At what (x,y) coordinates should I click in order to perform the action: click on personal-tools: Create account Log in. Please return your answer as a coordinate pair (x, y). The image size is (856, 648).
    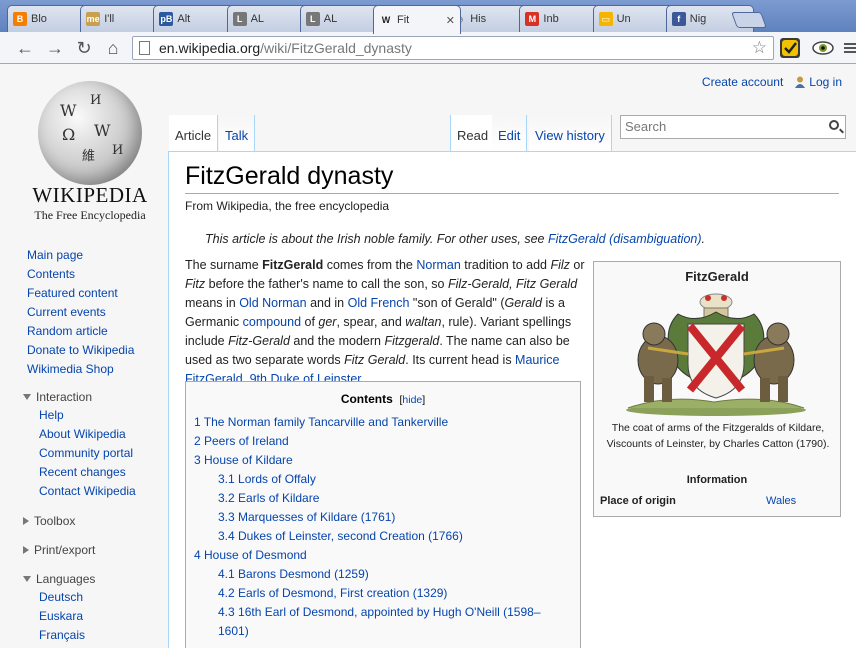
    Looking at the image, I should click on (772, 82).